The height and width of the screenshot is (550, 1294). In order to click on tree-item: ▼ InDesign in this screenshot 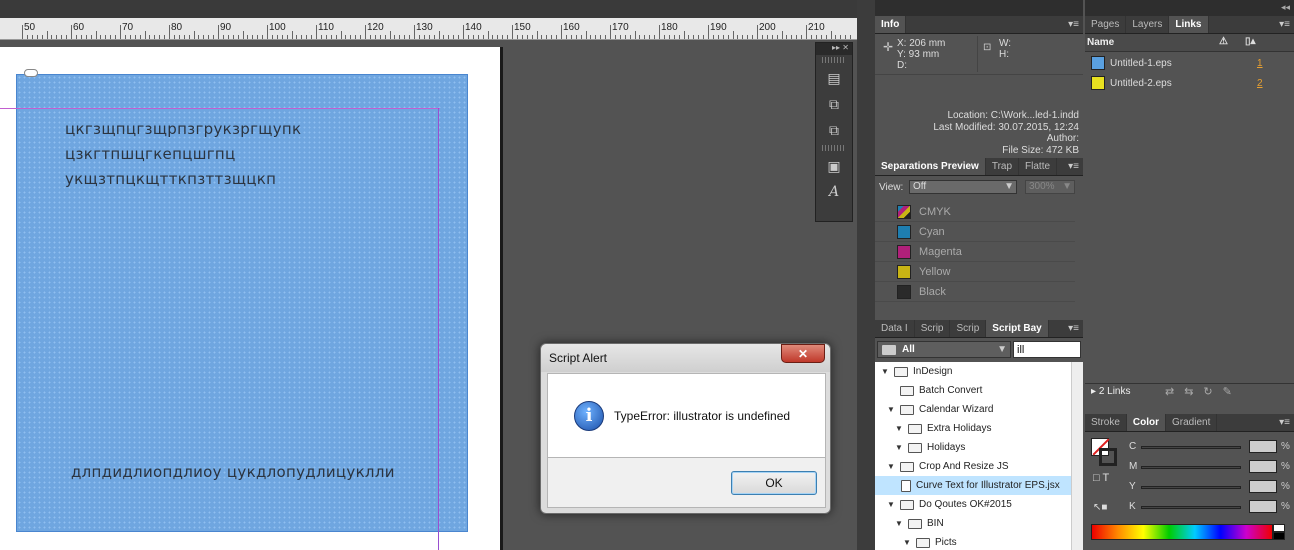, I will do `click(973, 371)`.